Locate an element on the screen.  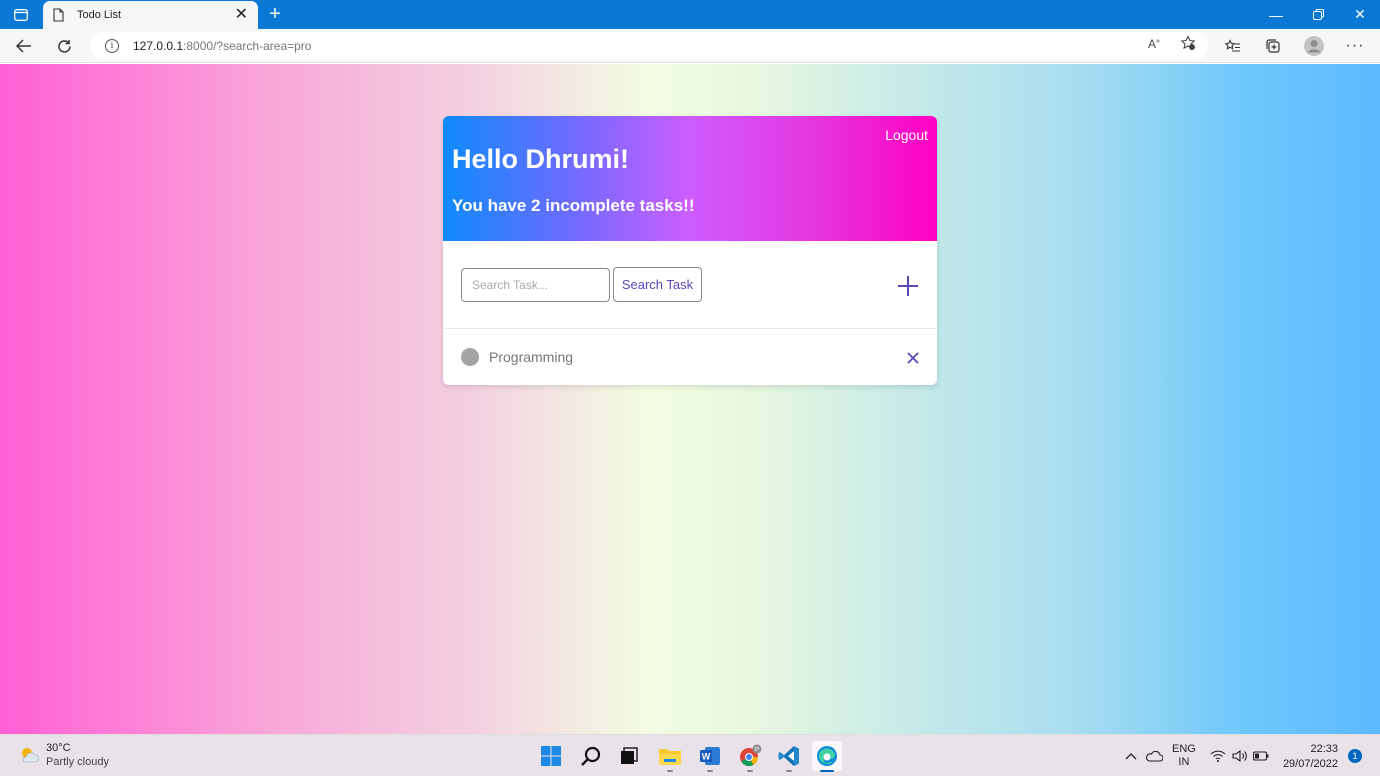
battery-icon is located at coordinates (1261, 755).